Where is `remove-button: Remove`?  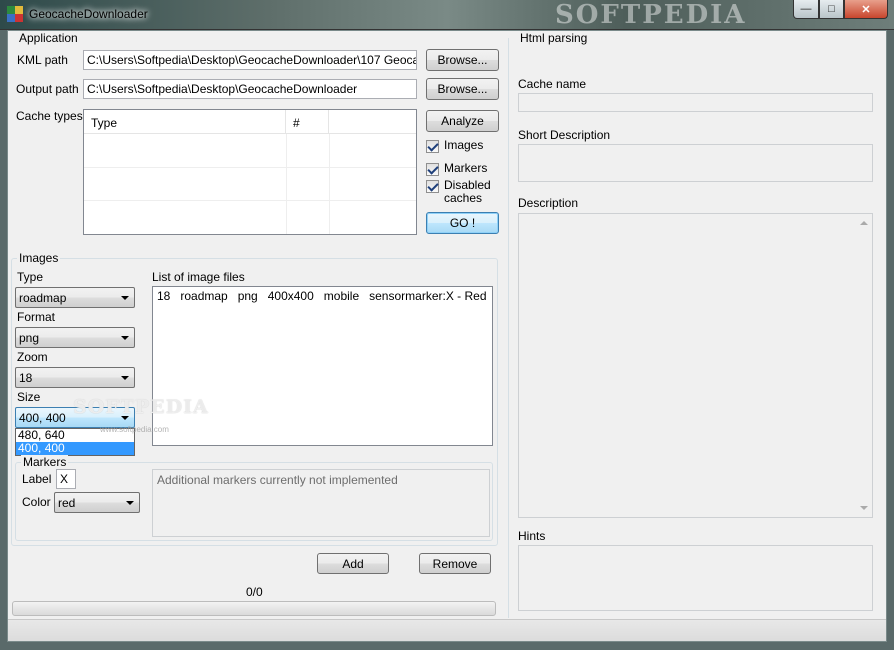
remove-button: Remove is located at coordinates (455, 563).